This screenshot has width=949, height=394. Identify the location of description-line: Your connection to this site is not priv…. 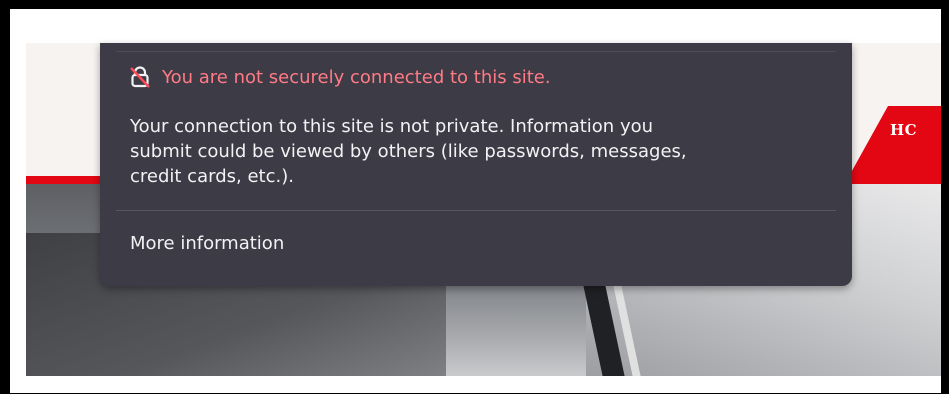
(392, 126).